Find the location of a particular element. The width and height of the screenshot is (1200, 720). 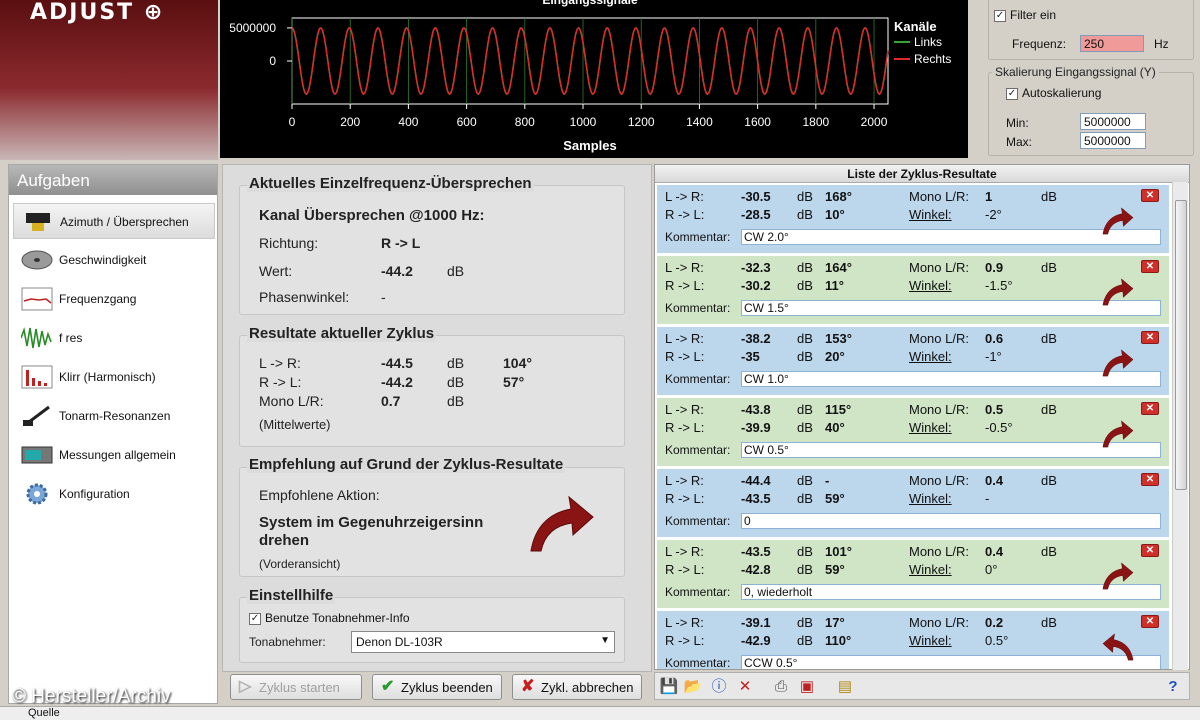

comment-field: CCW 0.5° is located at coordinates (951, 662).